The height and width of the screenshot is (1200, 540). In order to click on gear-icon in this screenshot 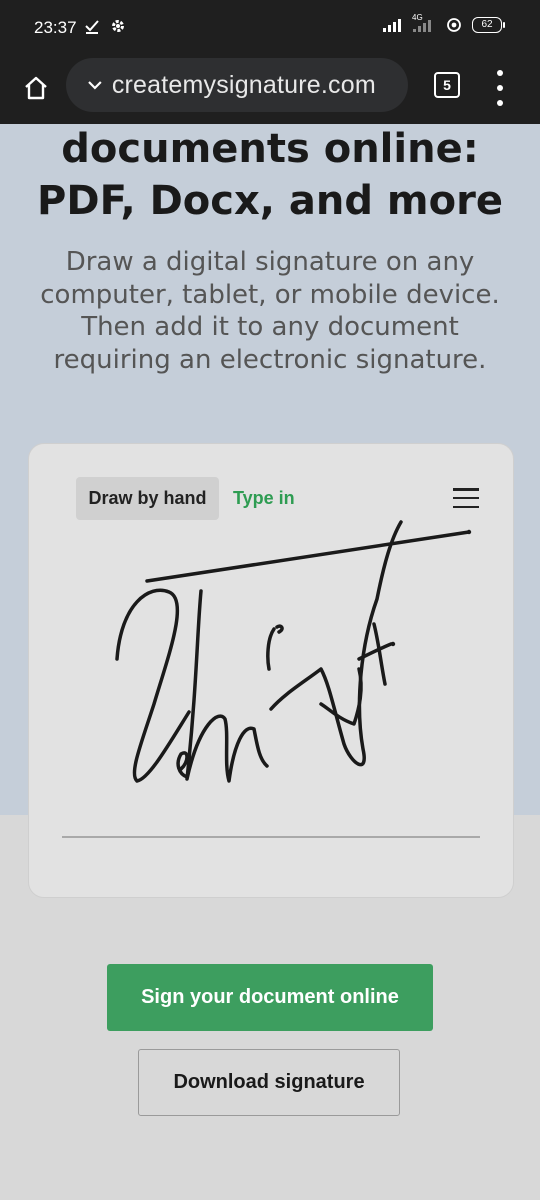, I will do `click(118, 26)`.